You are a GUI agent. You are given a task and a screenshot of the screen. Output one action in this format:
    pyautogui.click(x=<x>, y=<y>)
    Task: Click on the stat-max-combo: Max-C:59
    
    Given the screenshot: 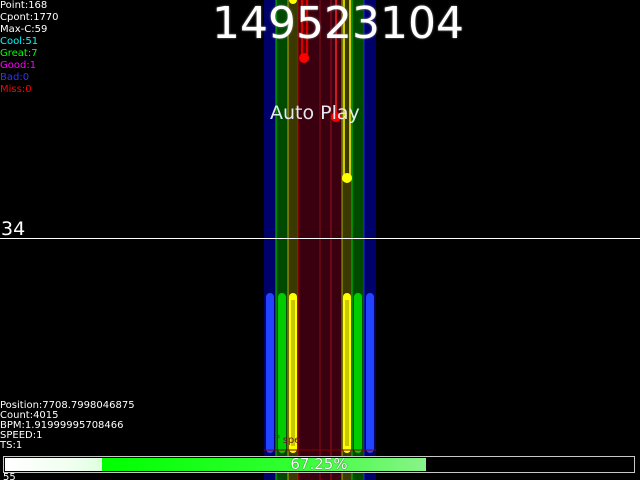 What is the action you would take?
    pyautogui.click(x=24, y=29)
    